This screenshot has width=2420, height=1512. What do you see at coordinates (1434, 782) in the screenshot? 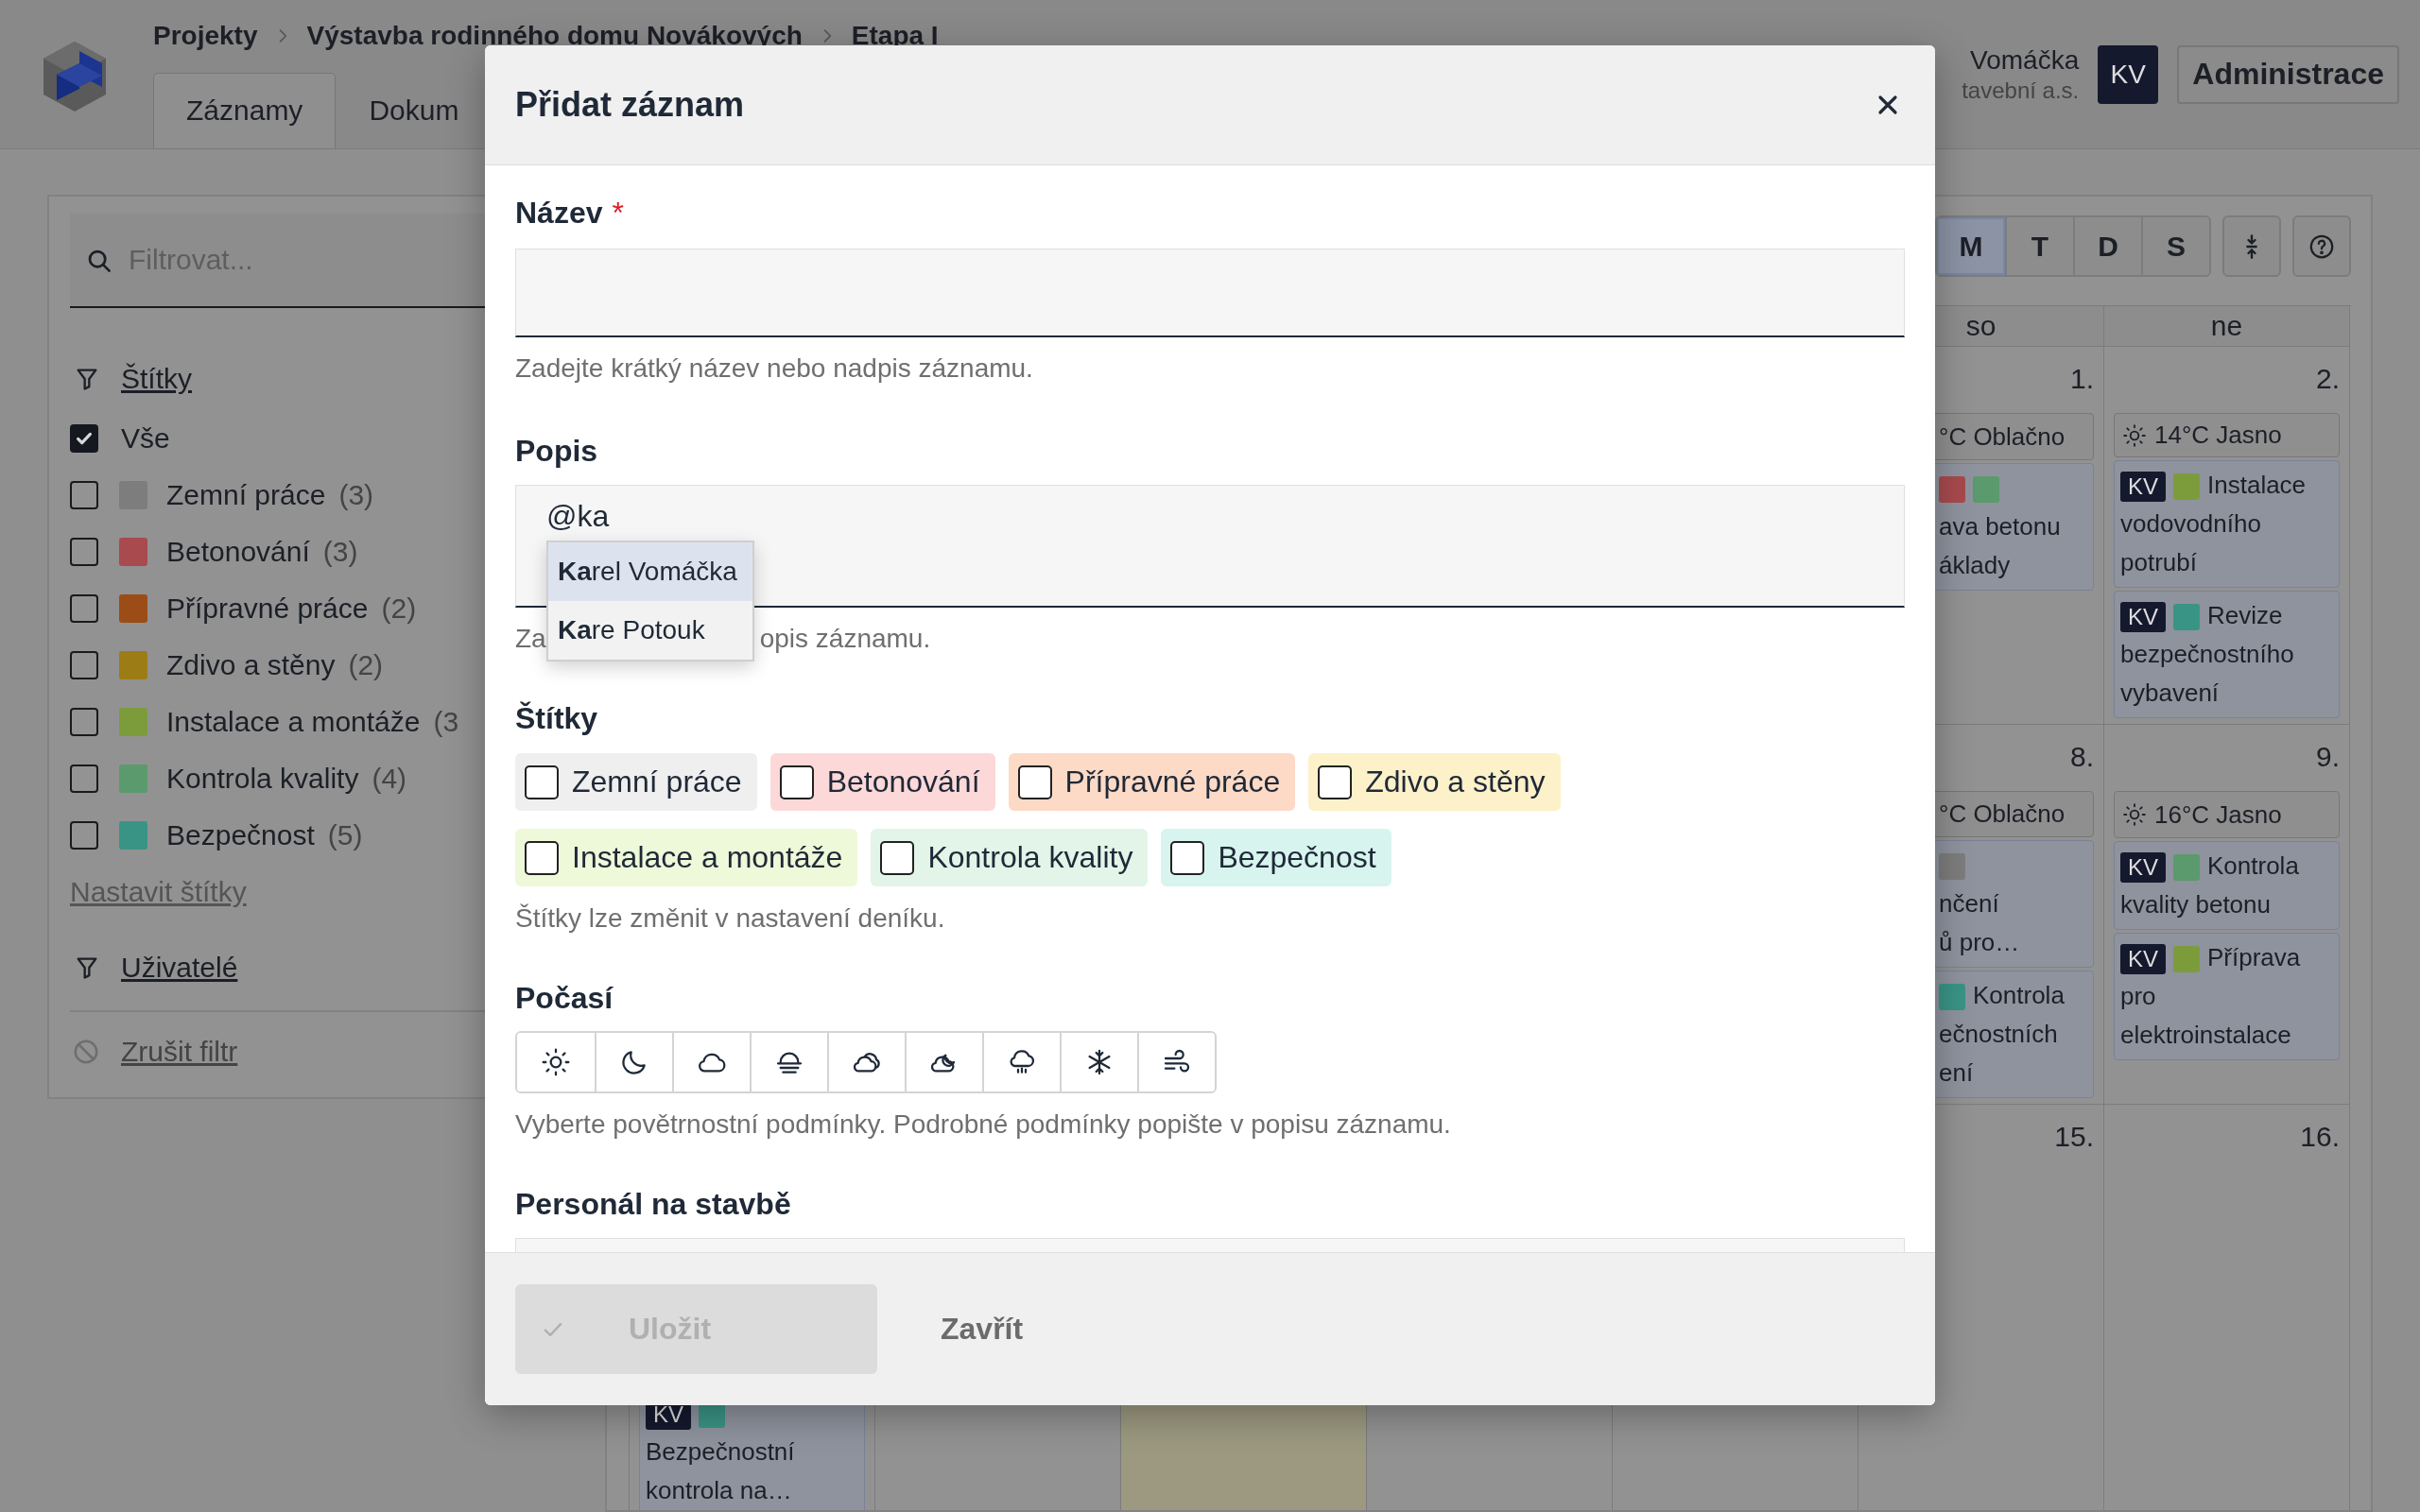
I see `tag-option: Zdivo a stěny` at bounding box center [1434, 782].